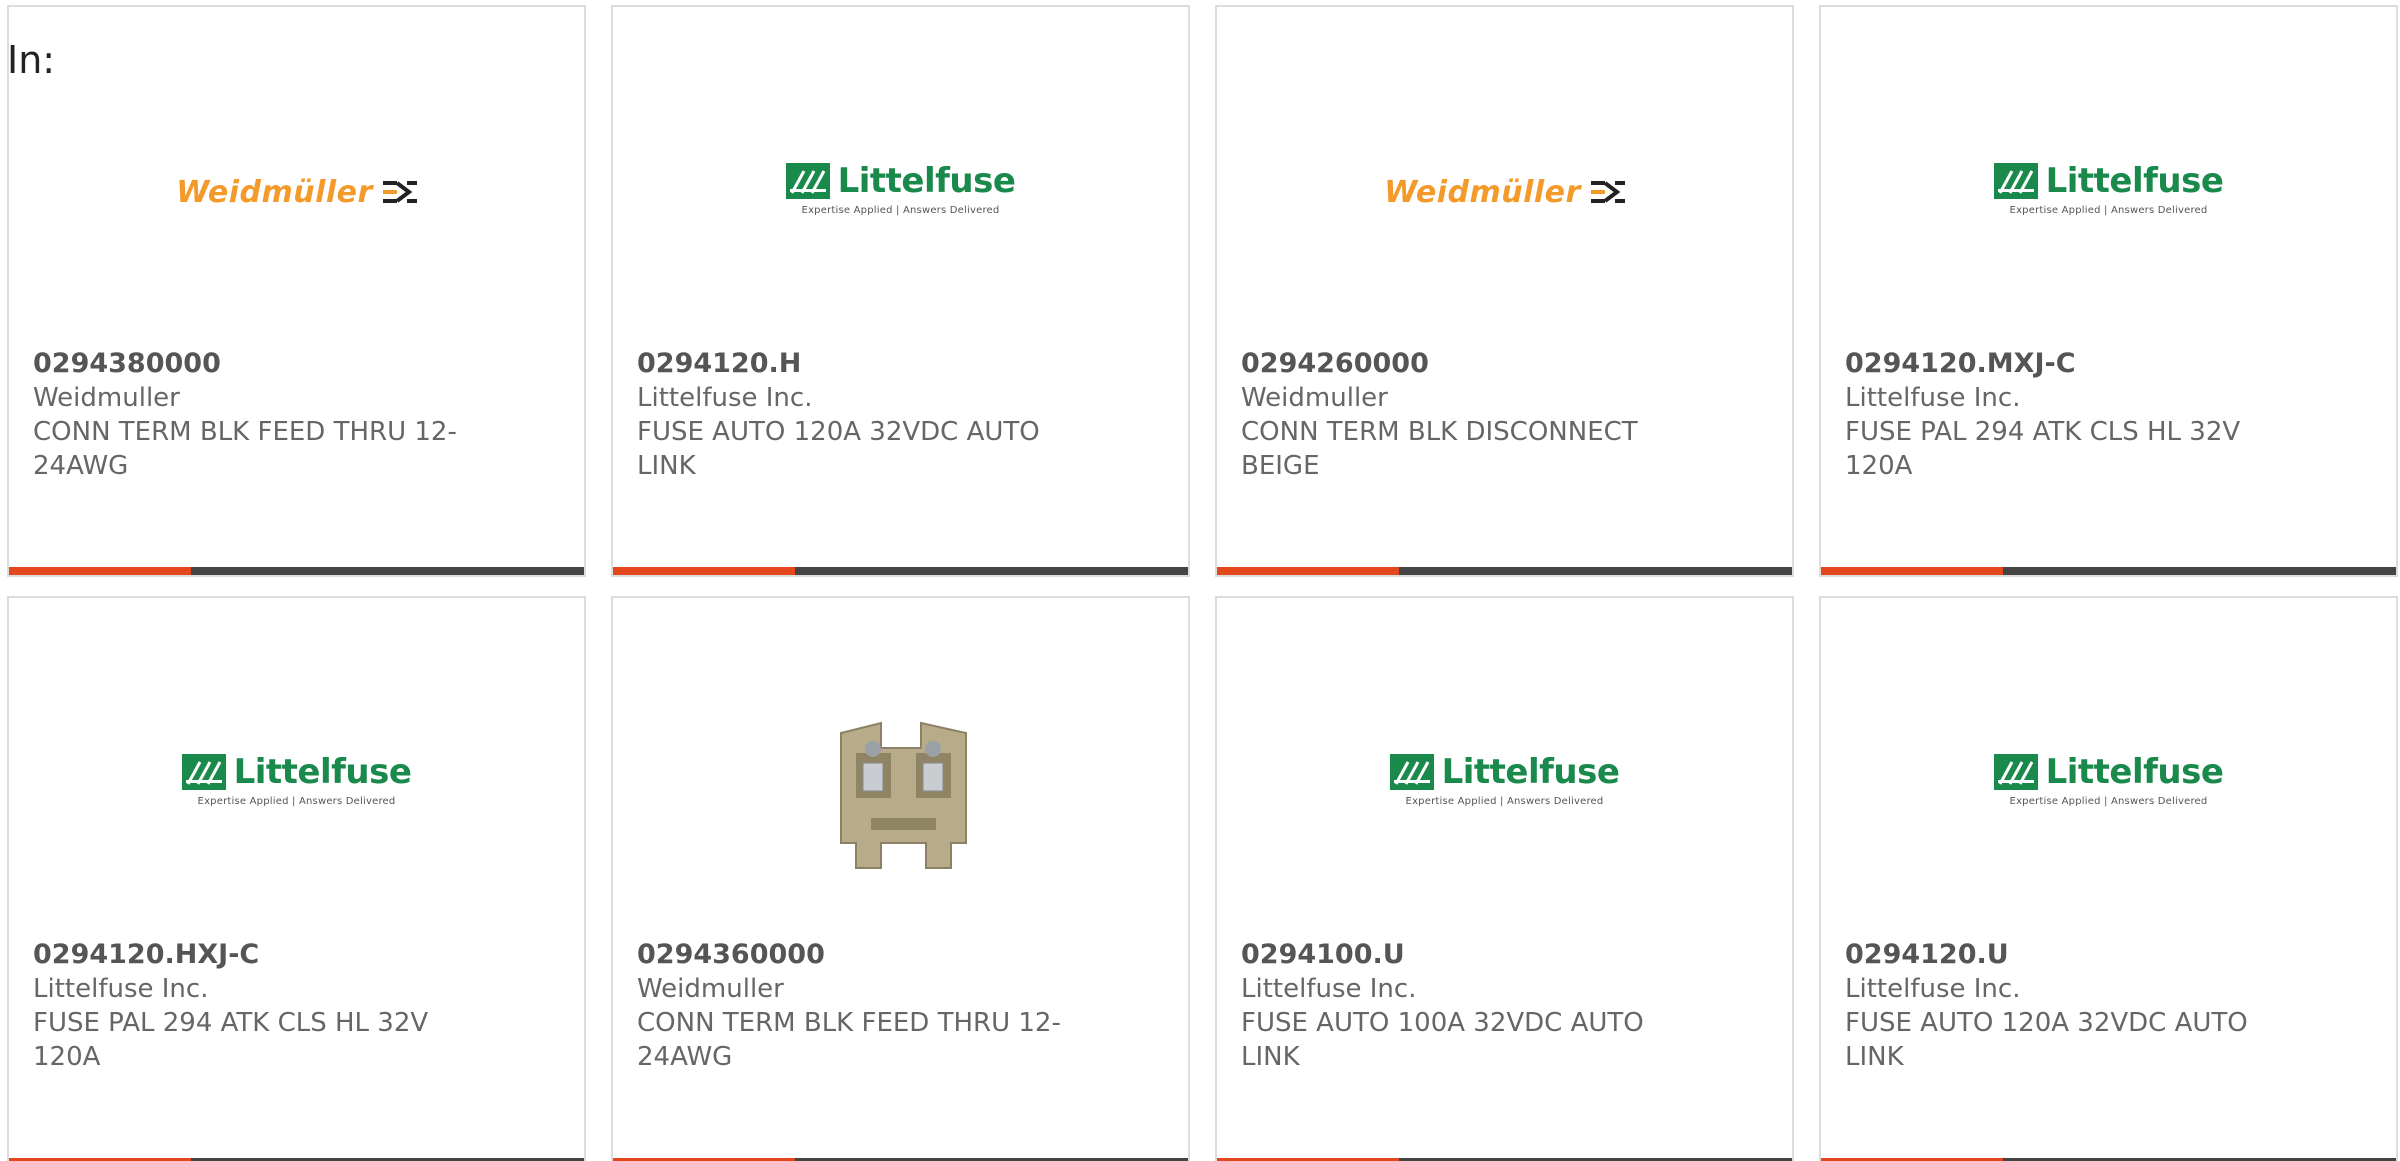 Image resolution: width=2400 pixels, height=1161 pixels. What do you see at coordinates (1466, 955) in the screenshot?
I see `part-number: 0294100.U` at bounding box center [1466, 955].